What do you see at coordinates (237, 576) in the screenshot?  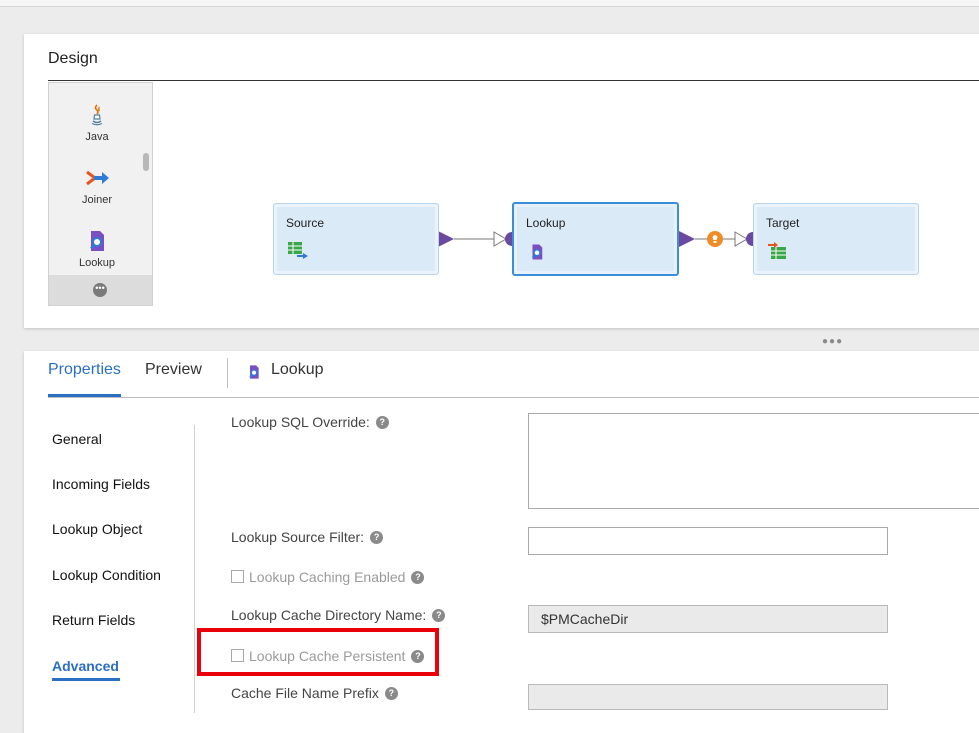 I see `caching-enabled-checkbox` at bounding box center [237, 576].